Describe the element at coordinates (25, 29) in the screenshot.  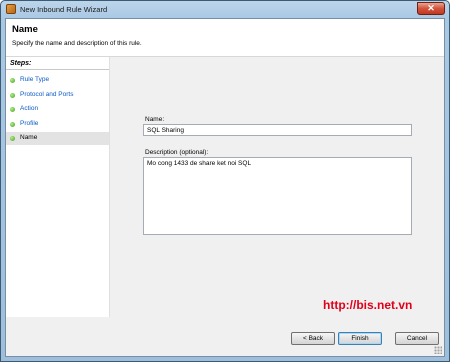
I see `page-title: Name` at that location.